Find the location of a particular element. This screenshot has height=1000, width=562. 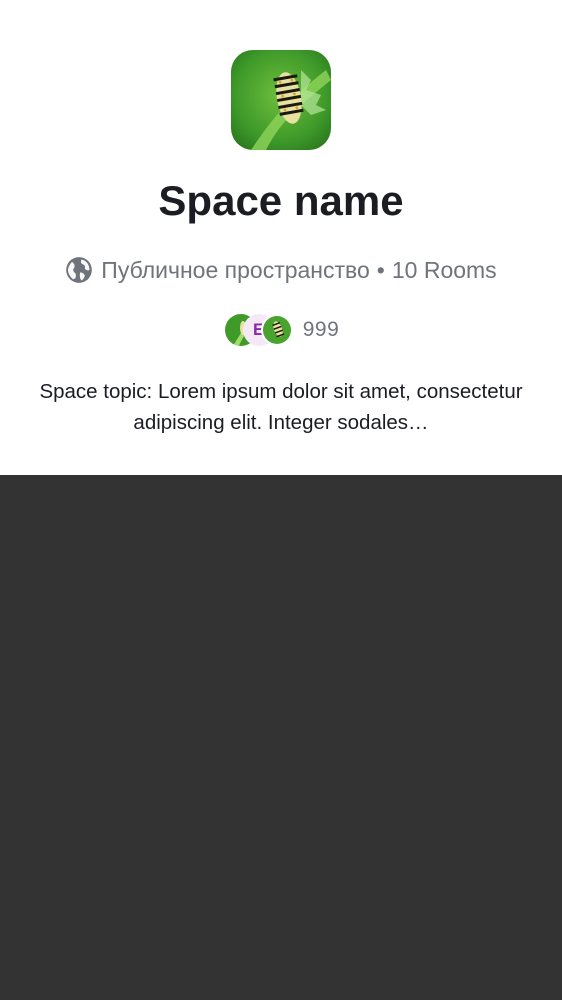

members-row: E 999 is located at coordinates (281, 330).